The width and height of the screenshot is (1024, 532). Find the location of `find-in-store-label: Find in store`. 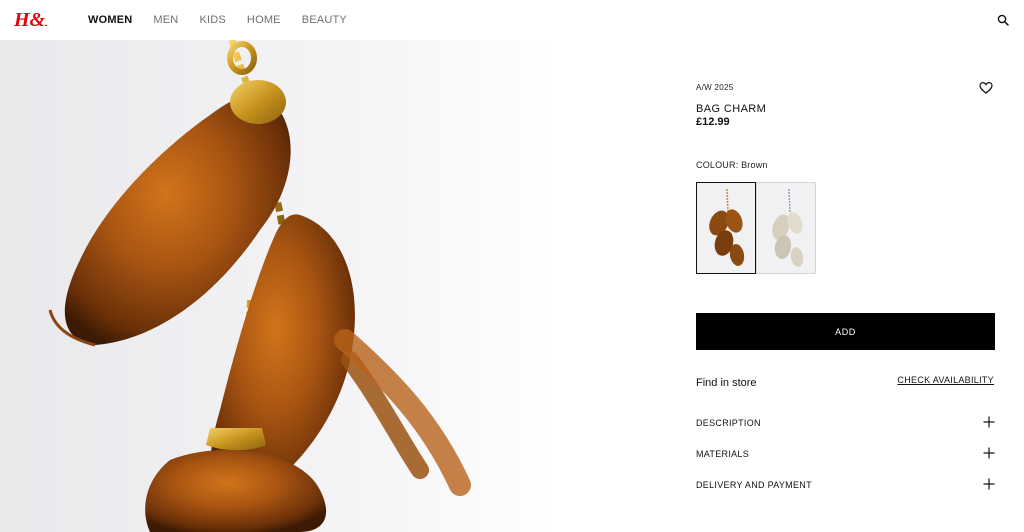

find-in-store-label: Find in store is located at coordinates (726, 383).